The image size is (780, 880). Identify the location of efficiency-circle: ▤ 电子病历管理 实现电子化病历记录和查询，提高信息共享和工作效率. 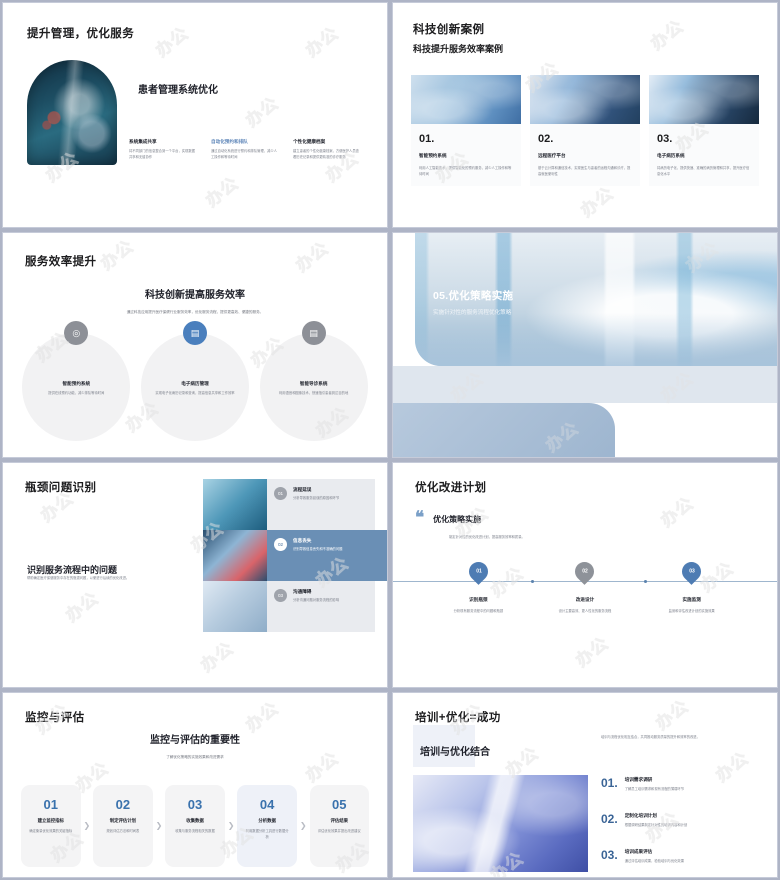
(194, 381).